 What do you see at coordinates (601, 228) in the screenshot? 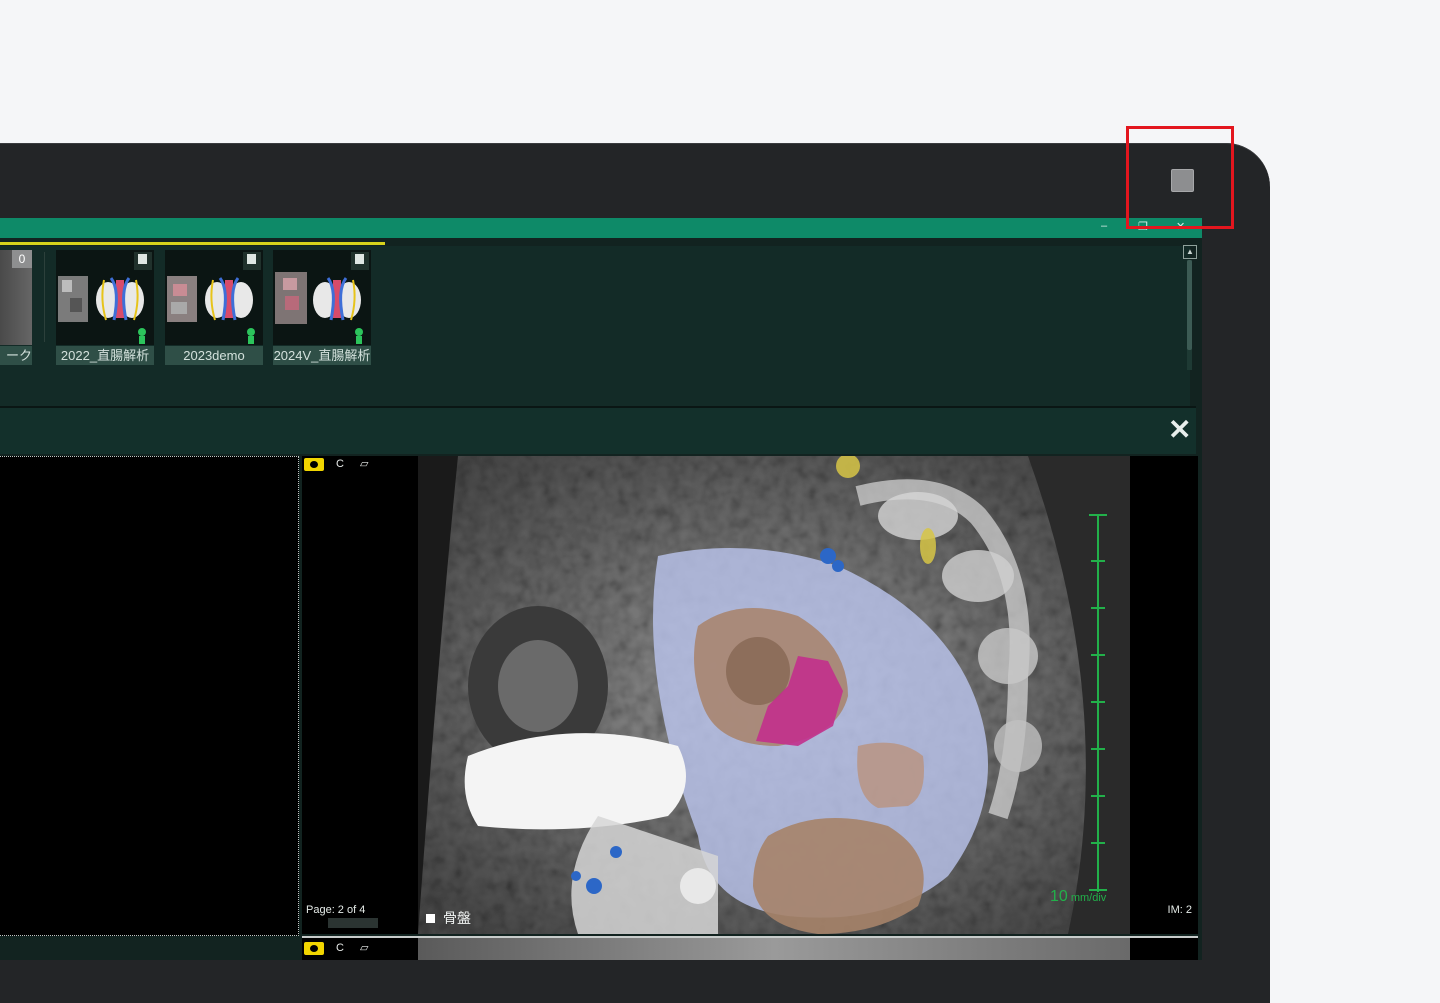
I see `title-bar: – ❐ ✕` at bounding box center [601, 228].